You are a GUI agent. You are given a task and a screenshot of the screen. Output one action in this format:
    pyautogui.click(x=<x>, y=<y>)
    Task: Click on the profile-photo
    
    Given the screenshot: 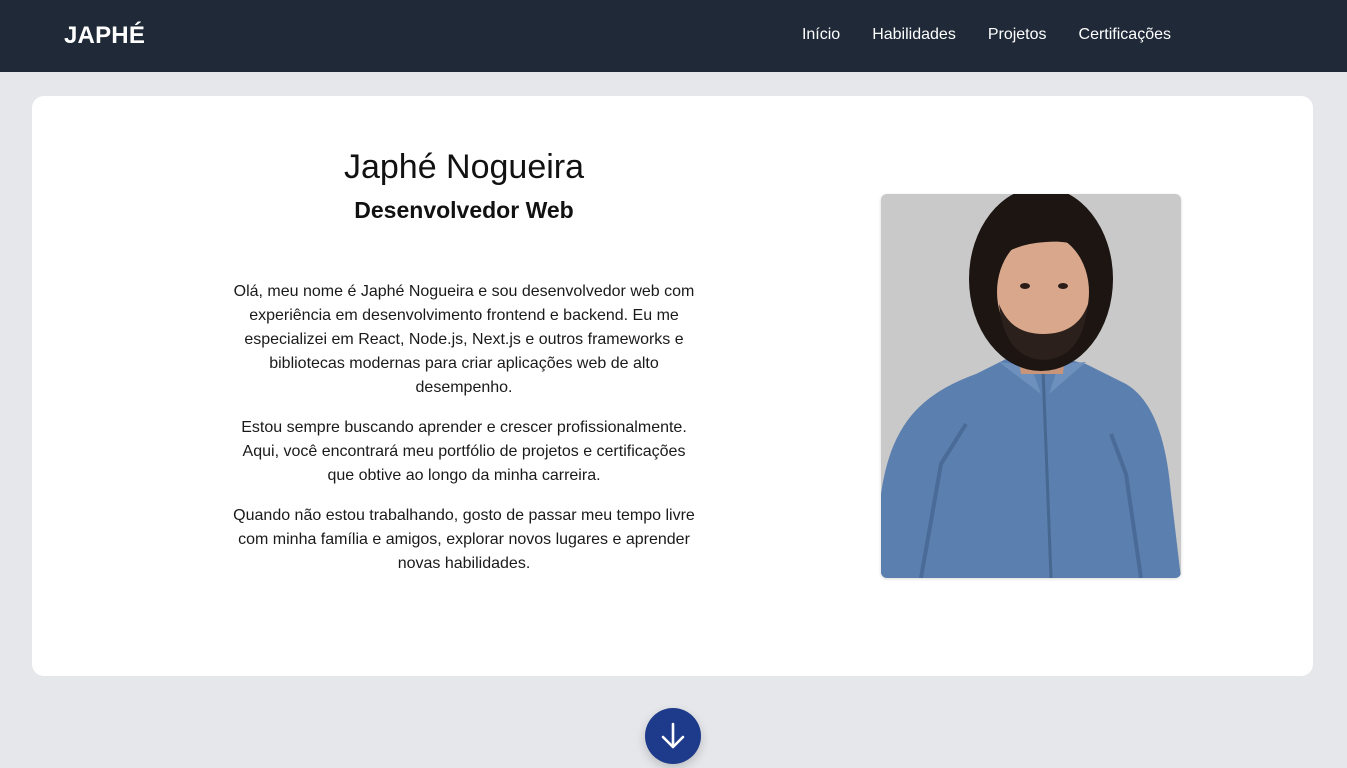 What is the action you would take?
    pyautogui.click(x=1031, y=386)
    